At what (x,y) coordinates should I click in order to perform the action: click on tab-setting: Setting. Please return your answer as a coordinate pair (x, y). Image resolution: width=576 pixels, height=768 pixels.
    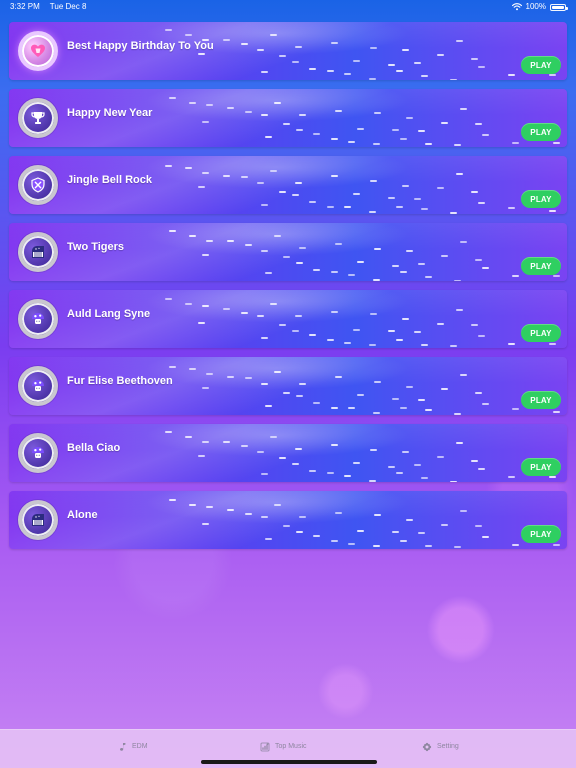
    Looking at the image, I should click on (440, 747).